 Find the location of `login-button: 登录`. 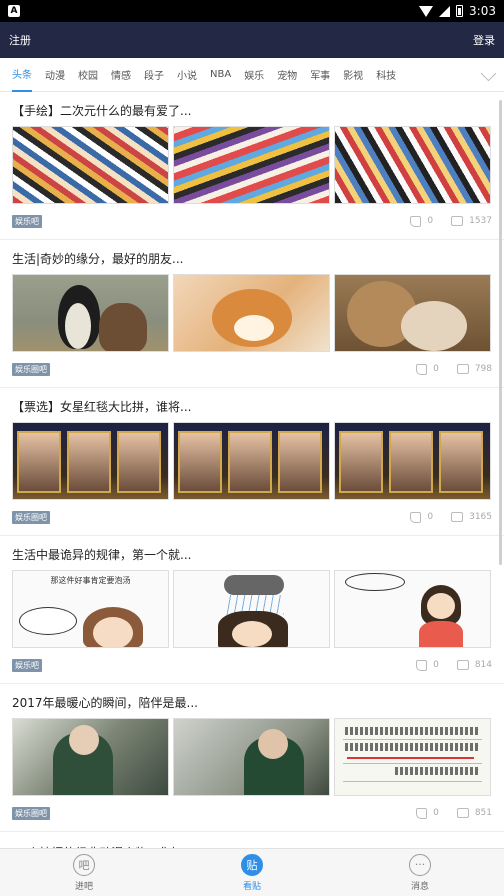

login-button: 登录 is located at coordinates (484, 40).